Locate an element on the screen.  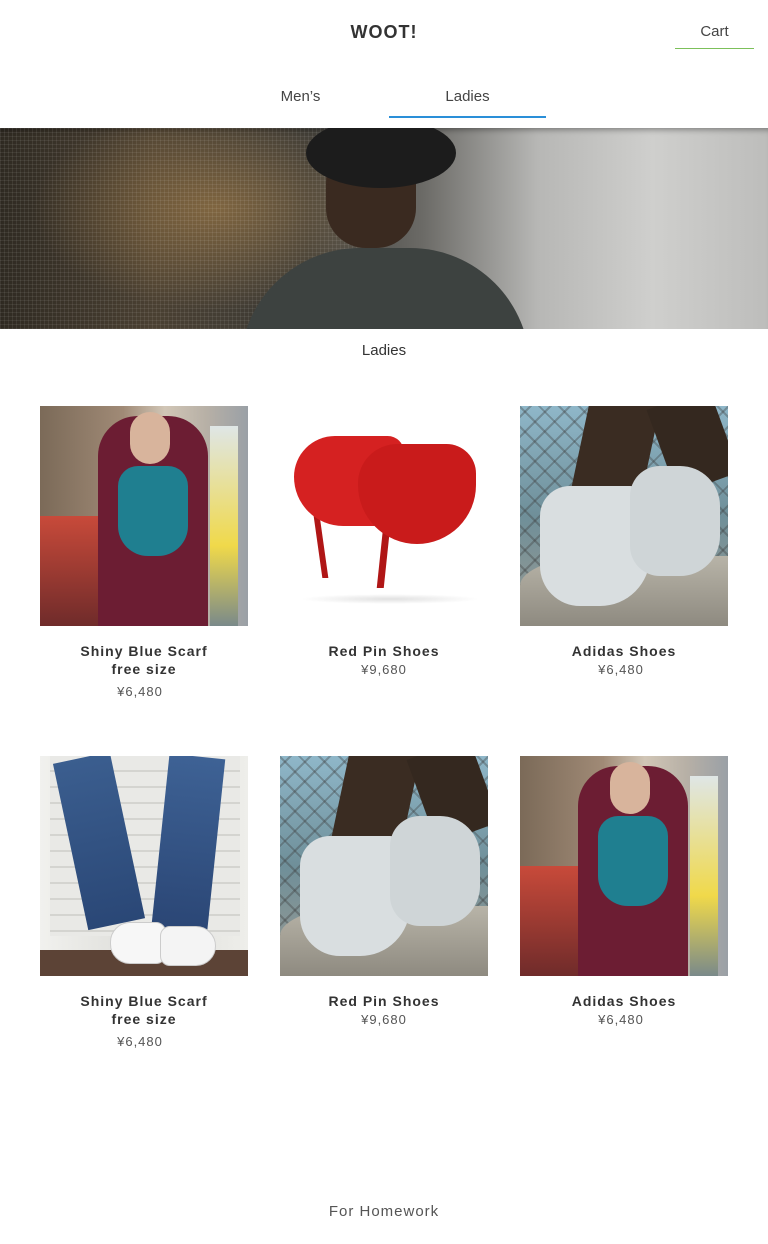
brand-logo: WOOT! is located at coordinates (384, 32).